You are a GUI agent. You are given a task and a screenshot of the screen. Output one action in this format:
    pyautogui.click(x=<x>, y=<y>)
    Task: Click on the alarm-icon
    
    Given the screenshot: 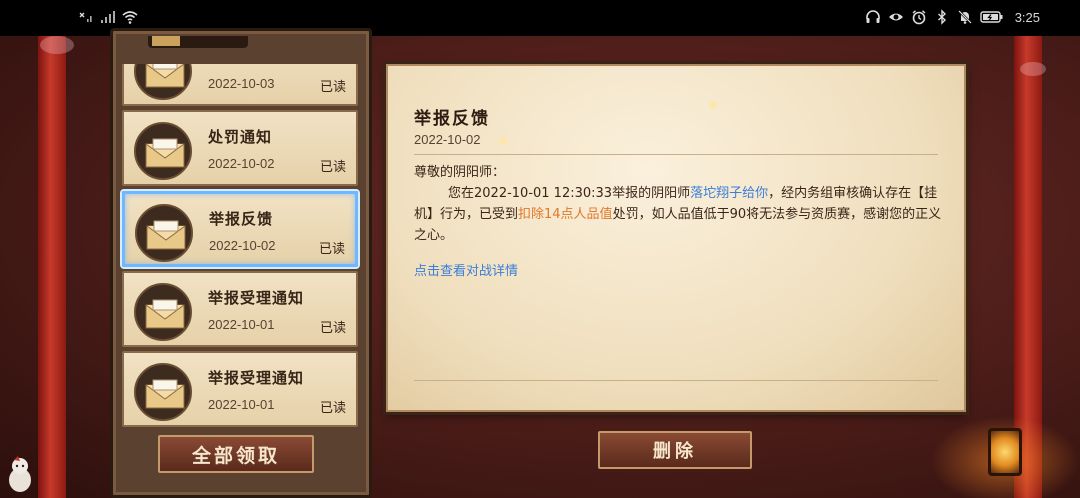 What is the action you would take?
    pyautogui.click(x=919, y=17)
    